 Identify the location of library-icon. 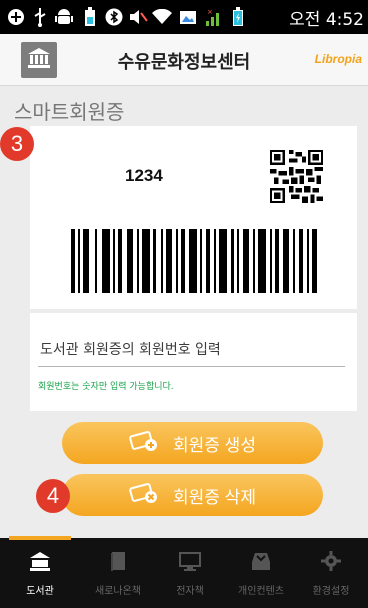
(40, 563).